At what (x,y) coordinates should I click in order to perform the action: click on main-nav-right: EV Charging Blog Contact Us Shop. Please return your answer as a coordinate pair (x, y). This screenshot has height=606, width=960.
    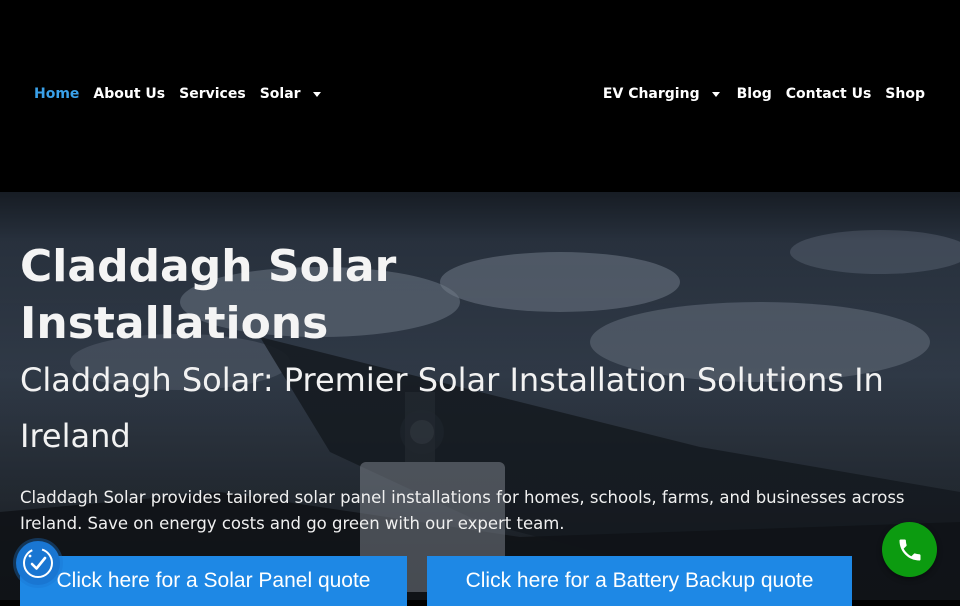
    Looking at the image, I should click on (757, 94).